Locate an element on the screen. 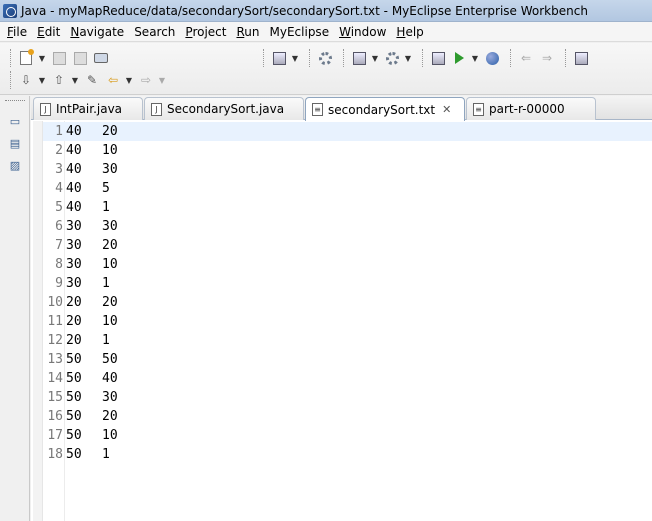  menu-myeclipse: MyEclipse is located at coordinates (300, 32).